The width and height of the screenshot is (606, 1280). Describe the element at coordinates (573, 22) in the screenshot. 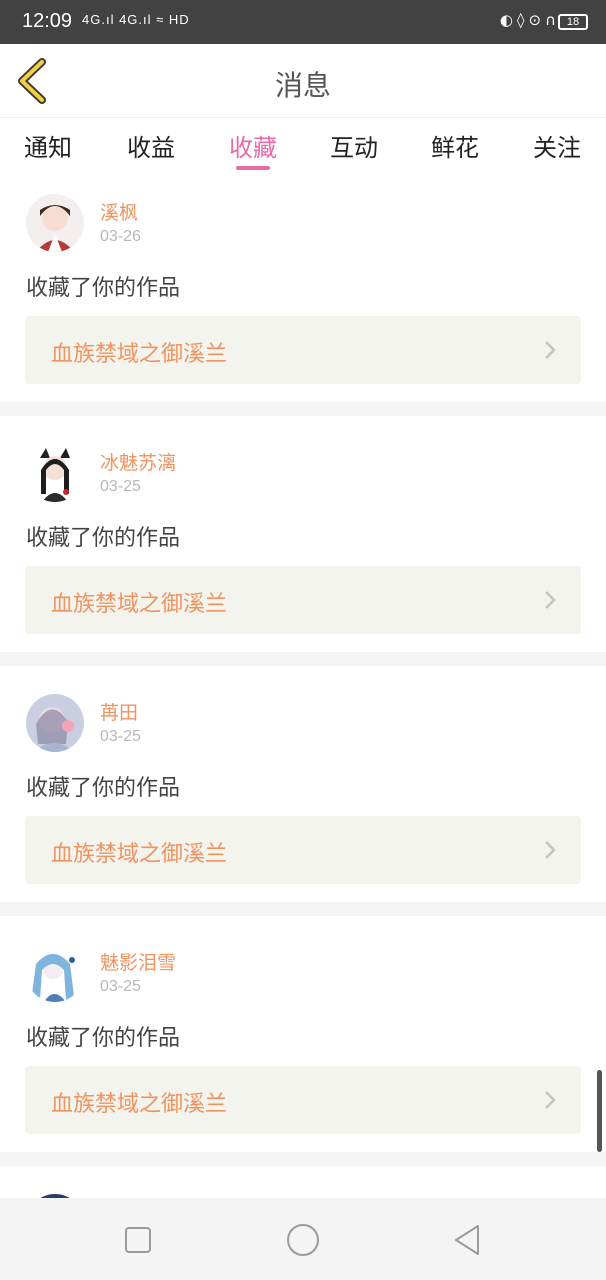

I see `battery-icon: 18` at that location.